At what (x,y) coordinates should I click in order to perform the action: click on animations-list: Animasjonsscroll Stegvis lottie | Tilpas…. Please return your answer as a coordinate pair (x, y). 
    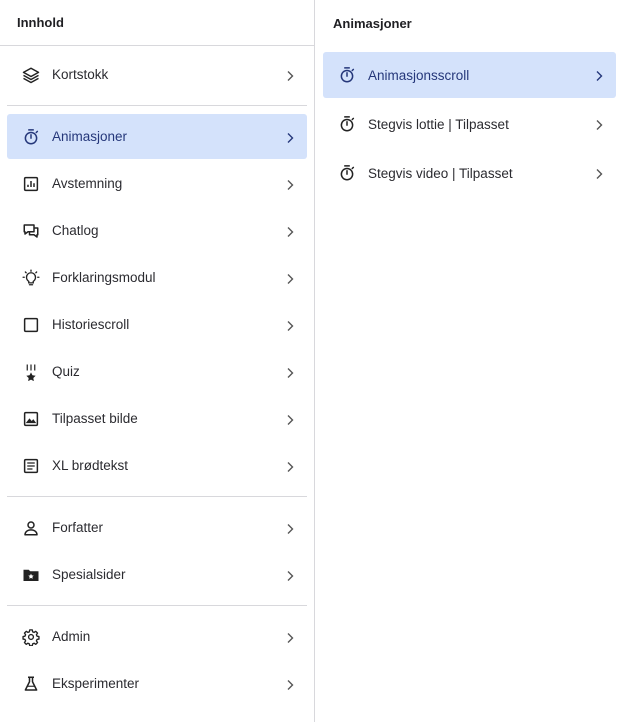
    Looking at the image, I should click on (469, 121).